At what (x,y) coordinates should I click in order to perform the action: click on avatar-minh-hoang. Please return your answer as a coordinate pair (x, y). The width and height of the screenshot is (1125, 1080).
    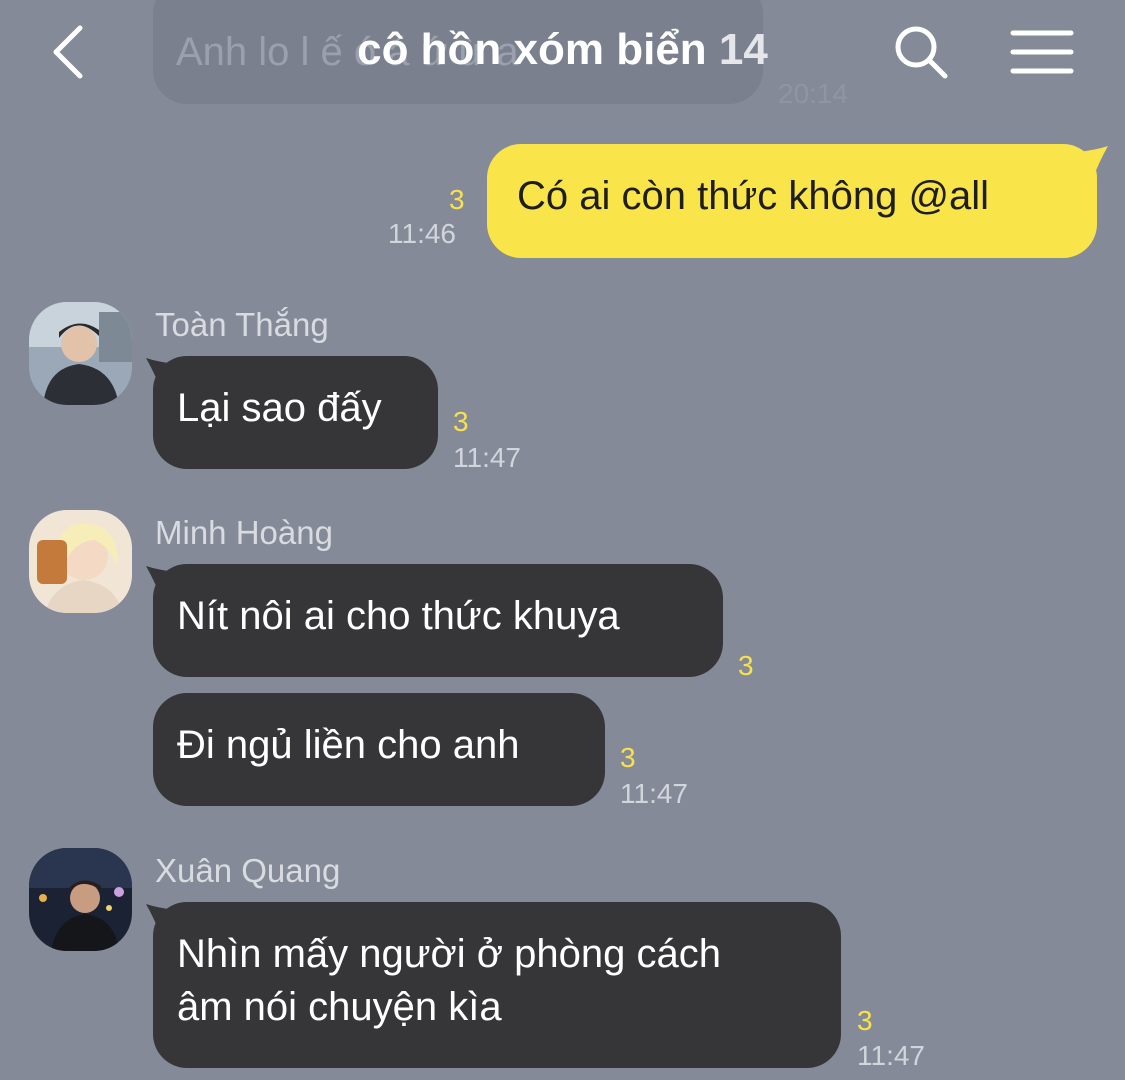
    Looking at the image, I should click on (80, 561).